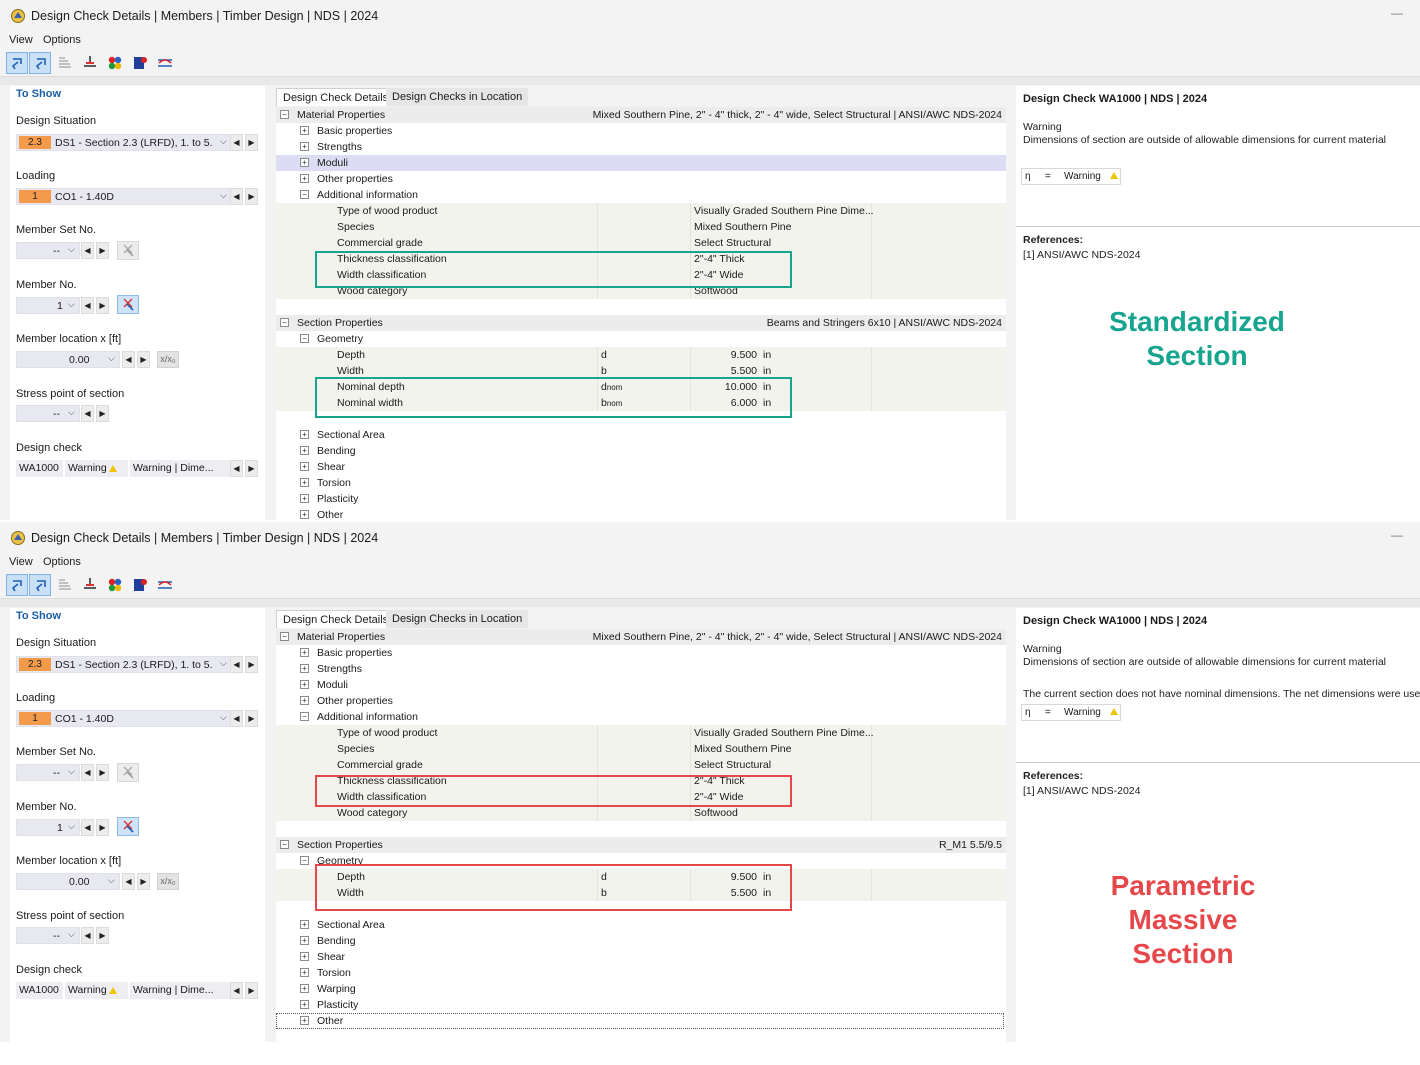 The width and height of the screenshot is (1420, 1065). What do you see at coordinates (457, 97) in the screenshot?
I see `tab-design-checks-in-location: Design Checks in Location` at bounding box center [457, 97].